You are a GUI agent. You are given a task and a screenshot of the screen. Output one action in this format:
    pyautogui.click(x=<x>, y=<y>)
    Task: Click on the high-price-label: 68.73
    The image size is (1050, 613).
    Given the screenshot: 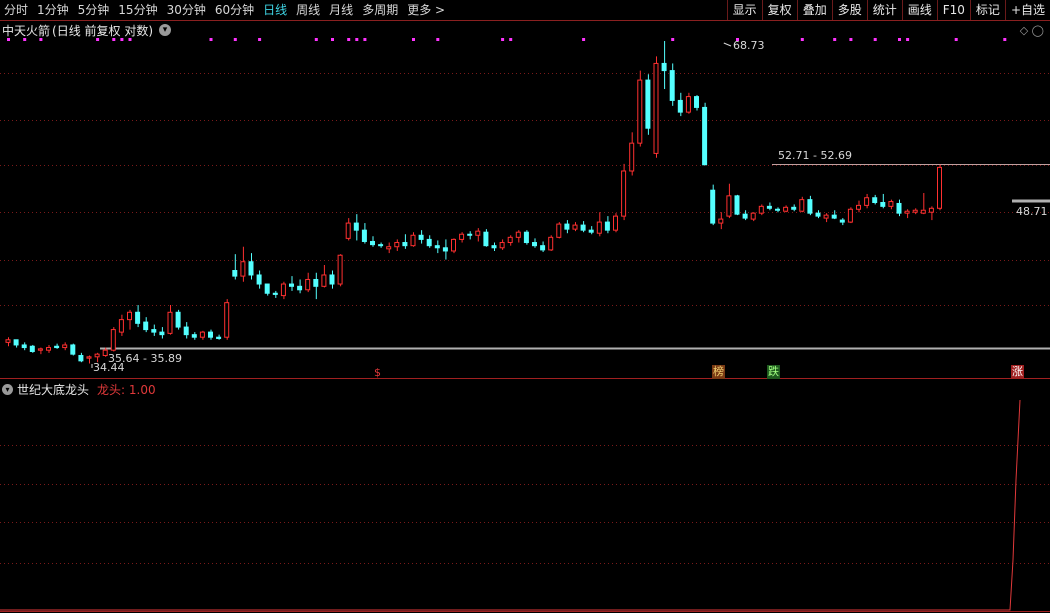 What is the action you would take?
    pyautogui.click(x=749, y=45)
    